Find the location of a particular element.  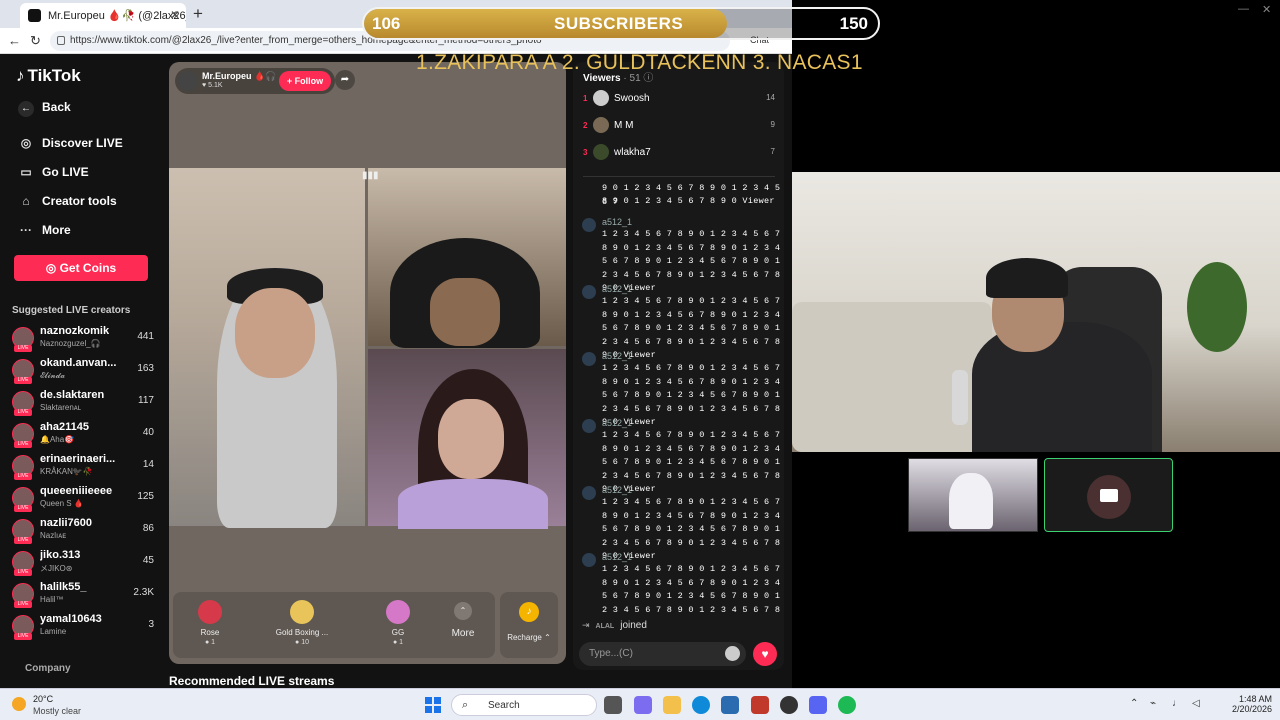

tiktok-logo: ♪ TikTok is located at coordinates (48, 76).